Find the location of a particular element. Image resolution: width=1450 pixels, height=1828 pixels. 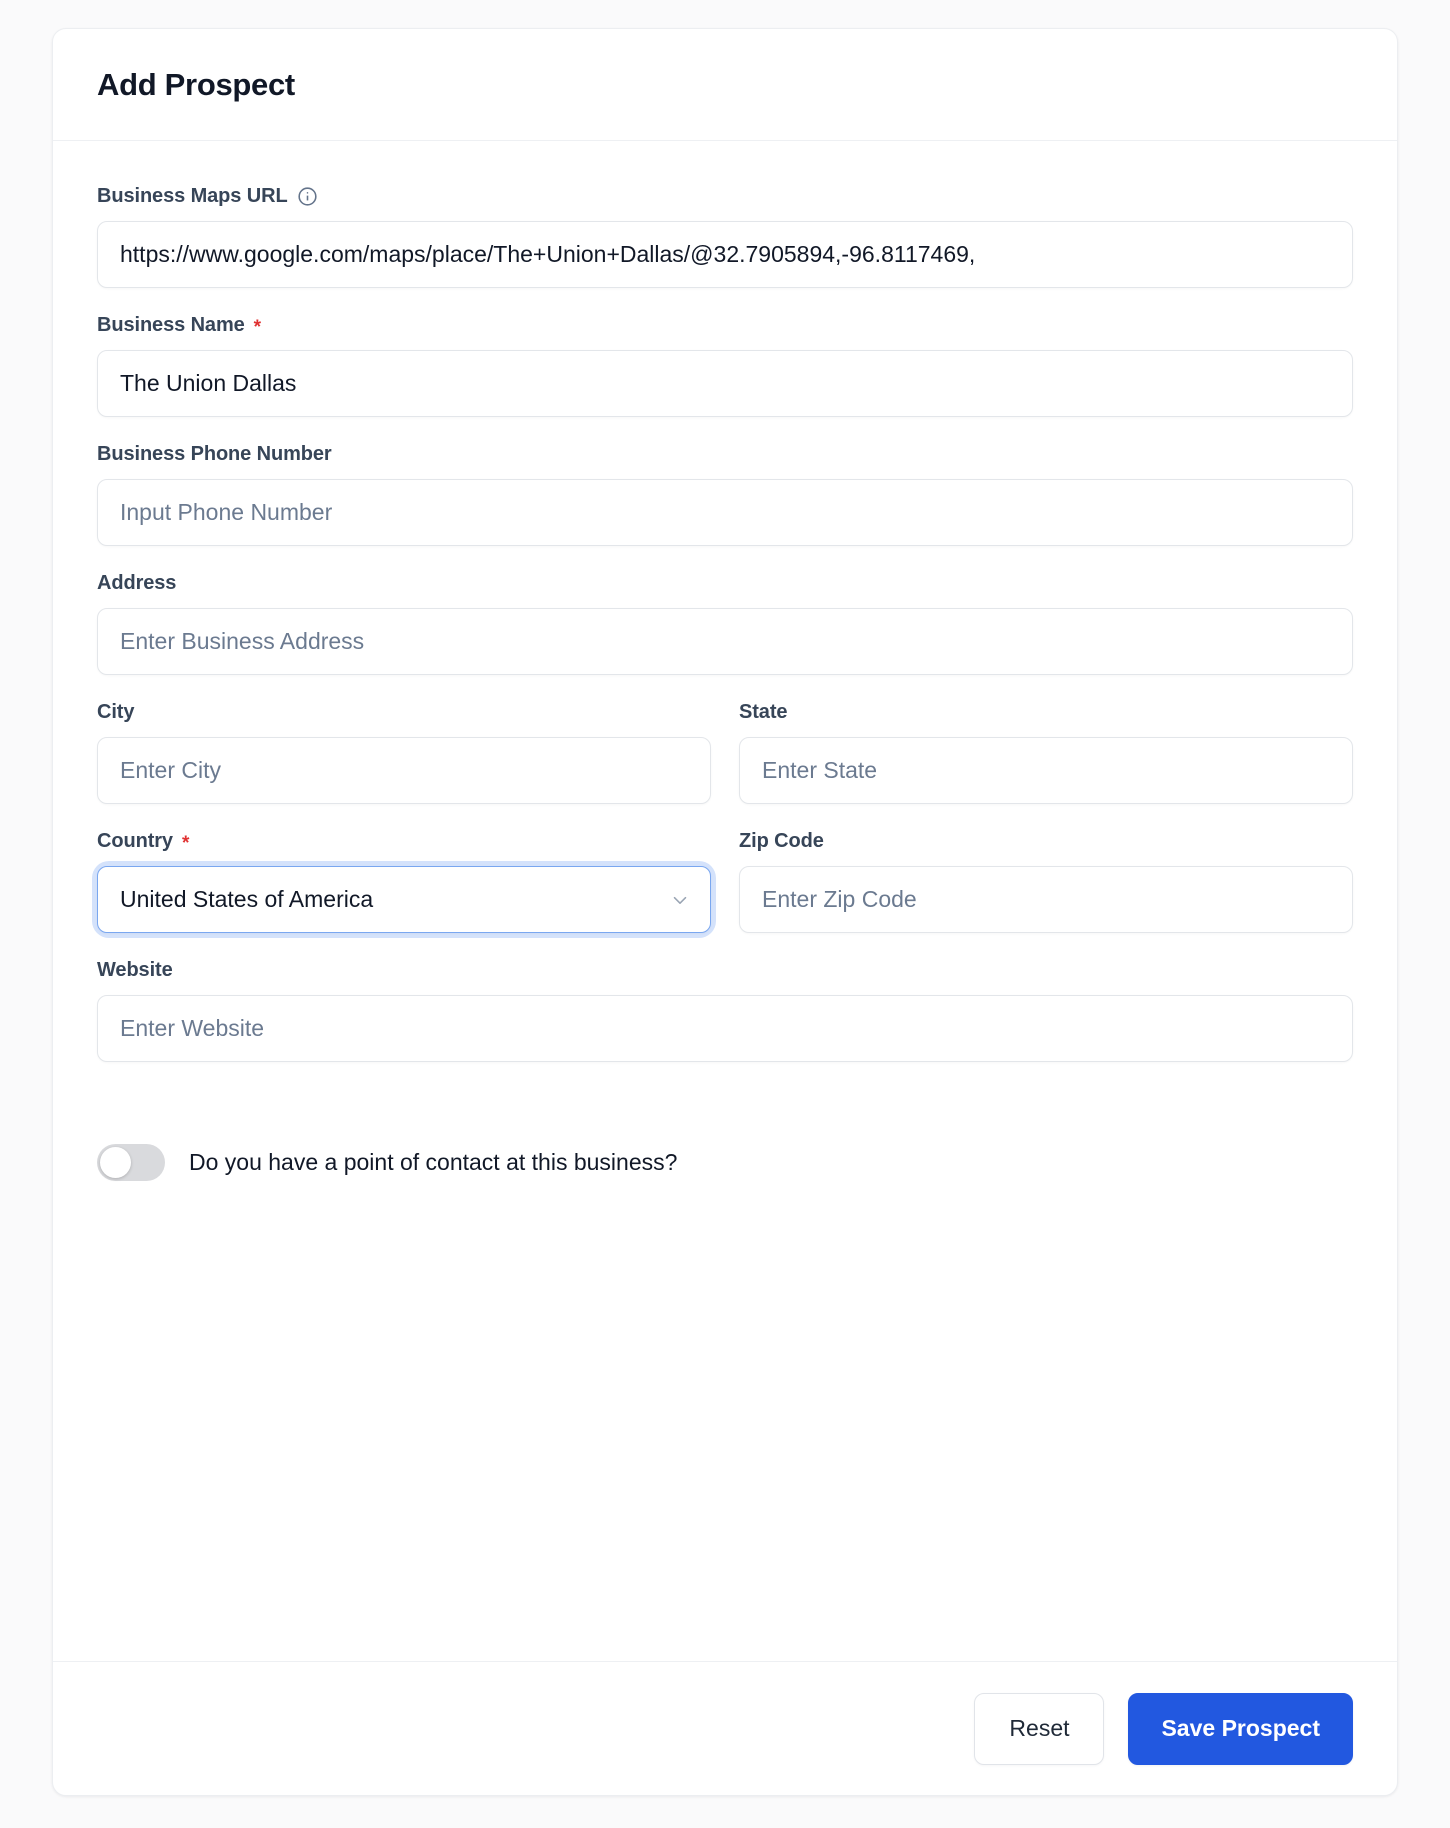

zip-input: Enter Zip Code is located at coordinates (1046, 899).